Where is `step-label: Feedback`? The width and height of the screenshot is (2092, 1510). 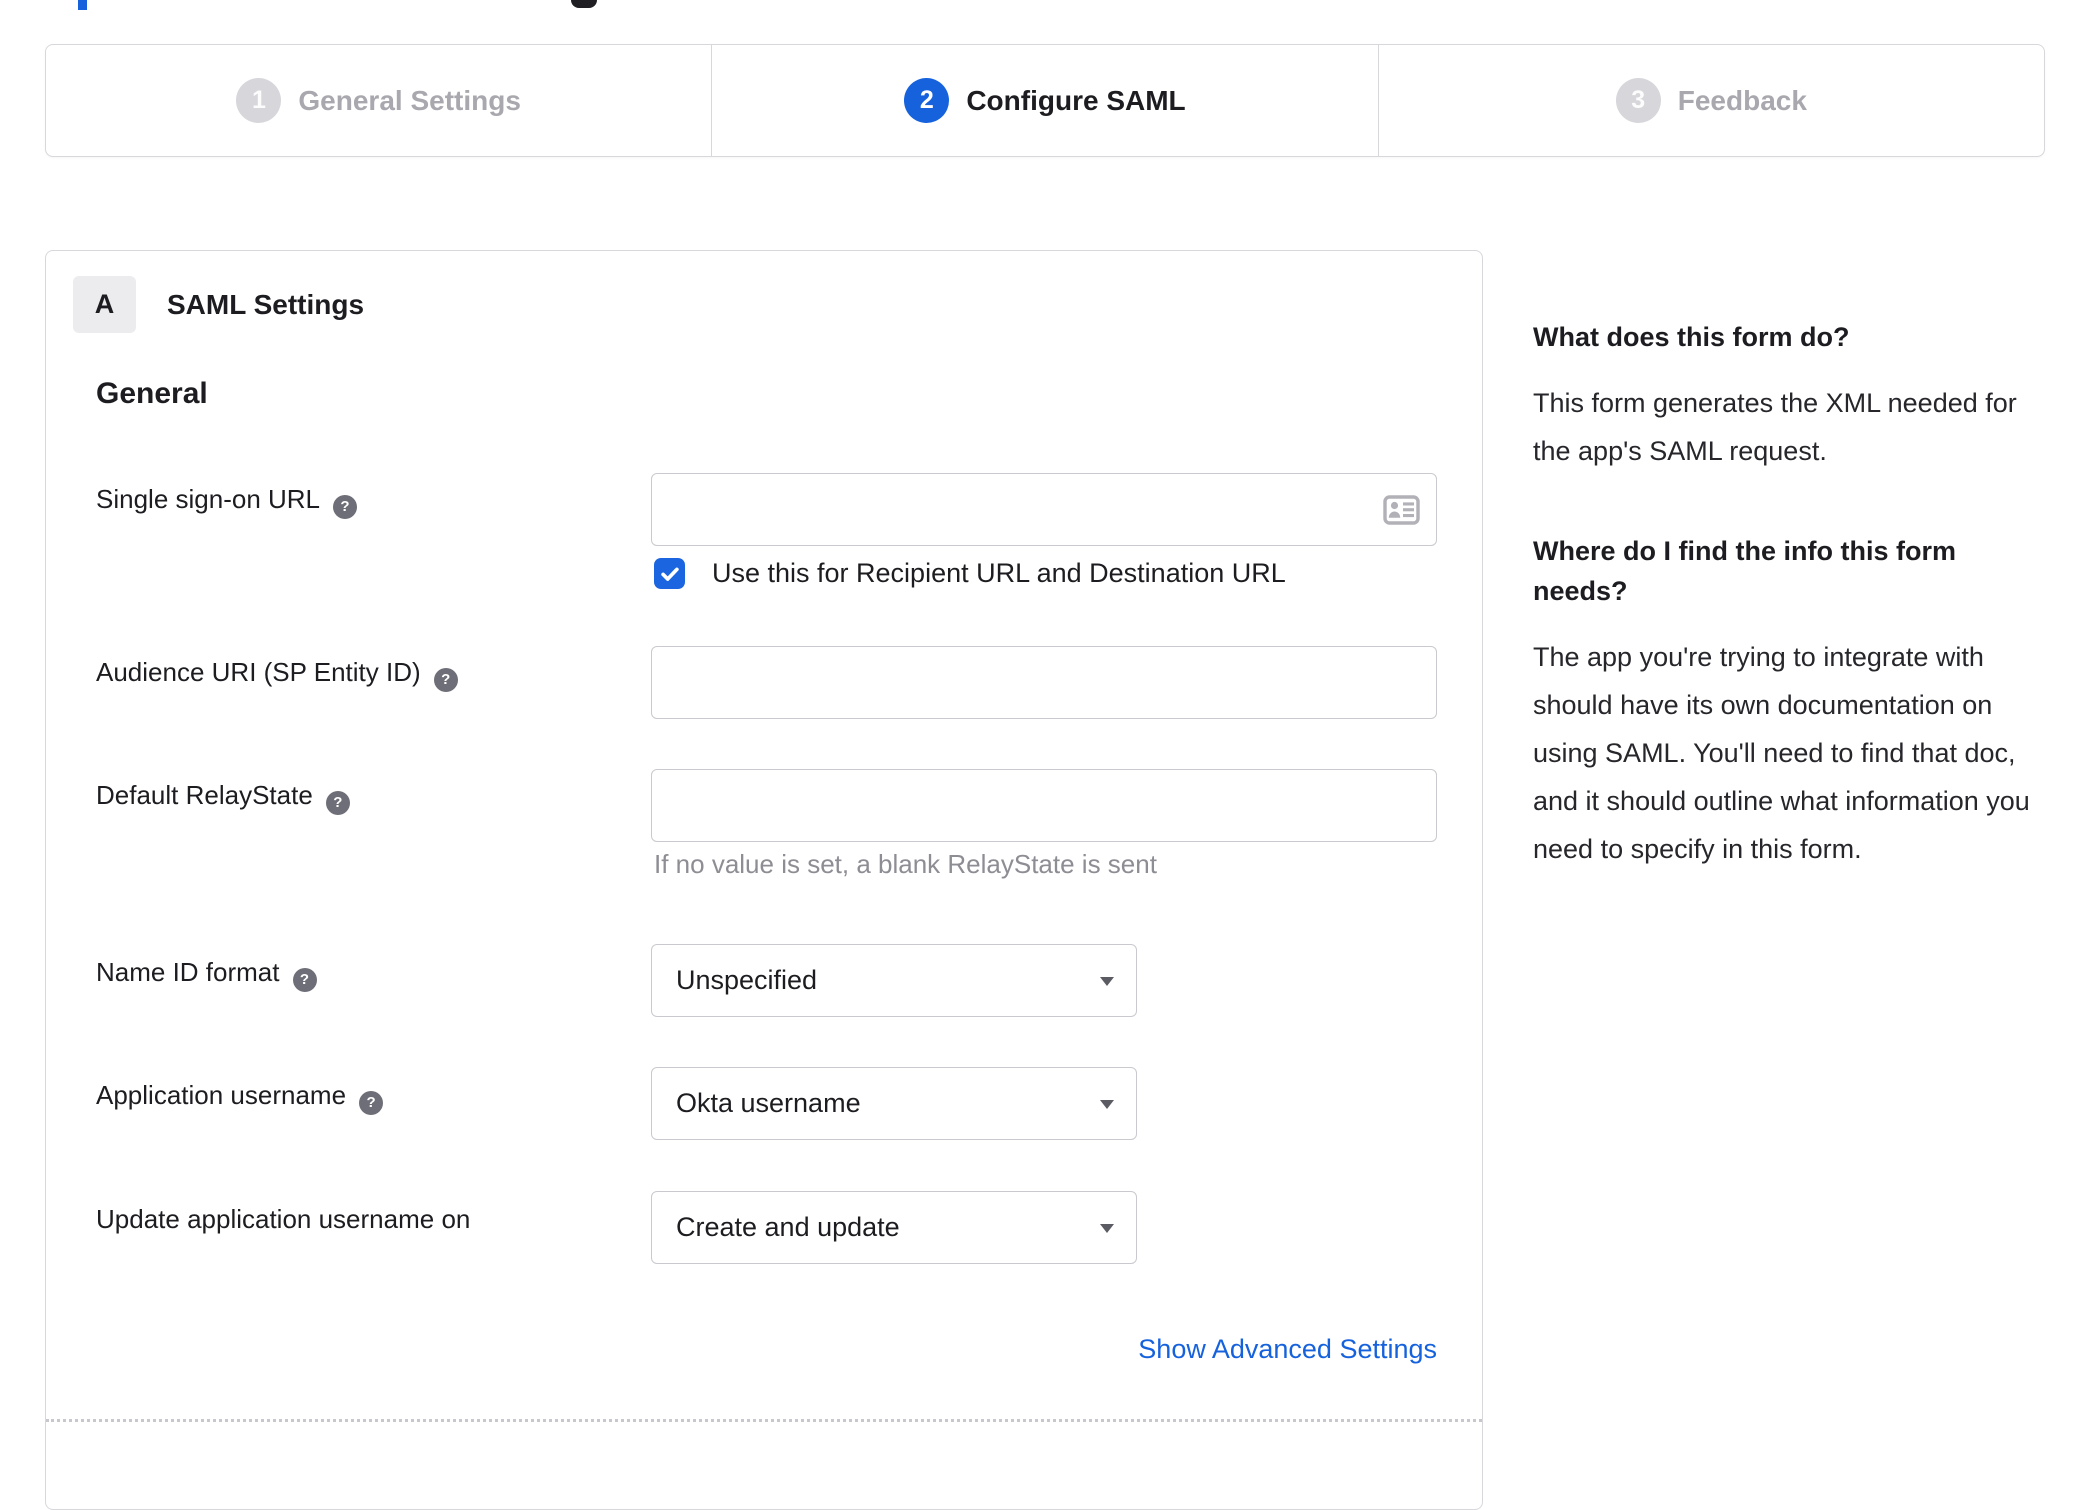
step-label: Feedback is located at coordinates (1742, 100).